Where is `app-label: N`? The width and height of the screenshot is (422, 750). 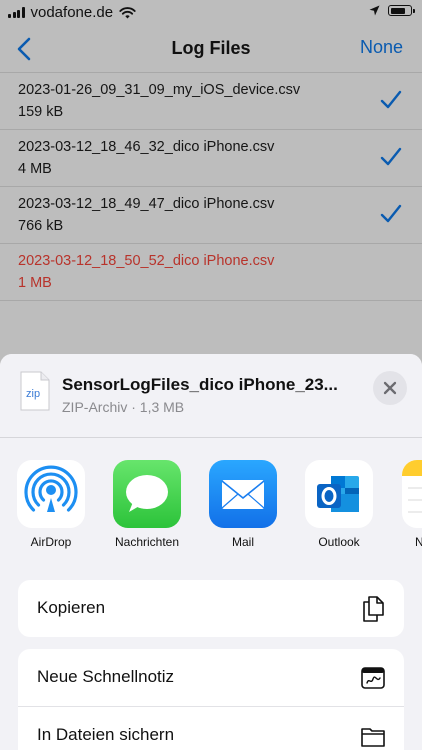
app-label: N is located at coordinates (418, 542).